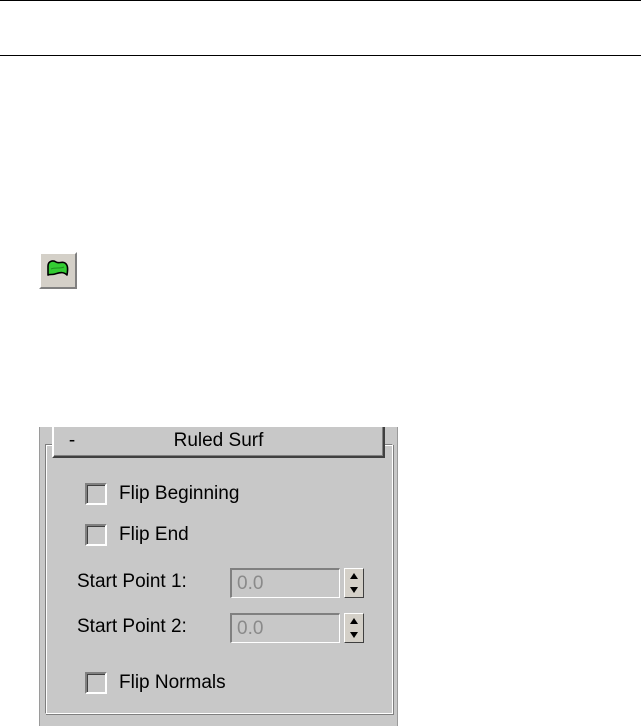 This screenshot has height=726, width=641. I want to click on flip-end-row: Flip End, so click(137, 535).